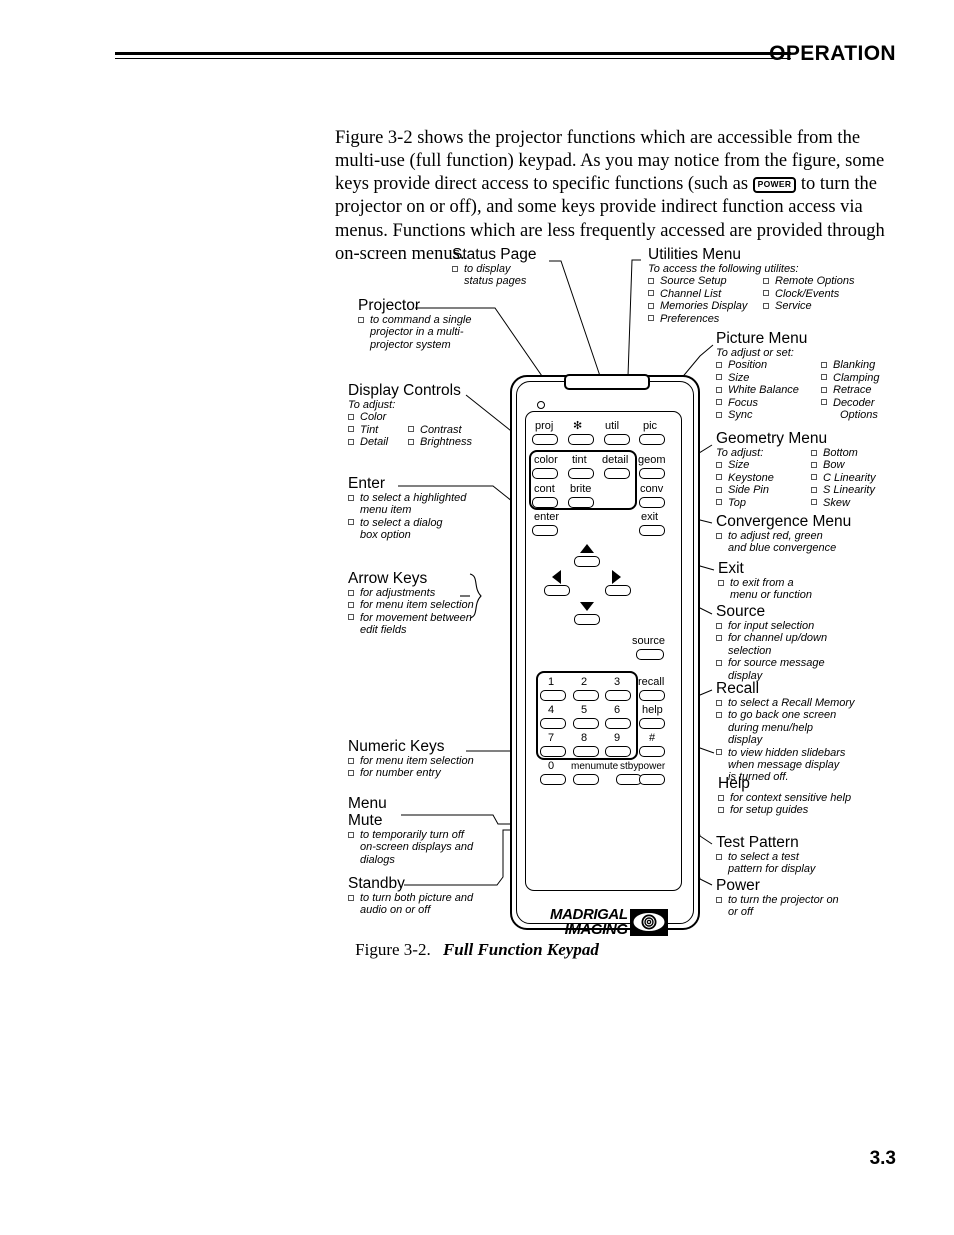  What do you see at coordinates (759, 490) in the screenshot?
I see `list-item: Side Pin` at bounding box center [759, 490].